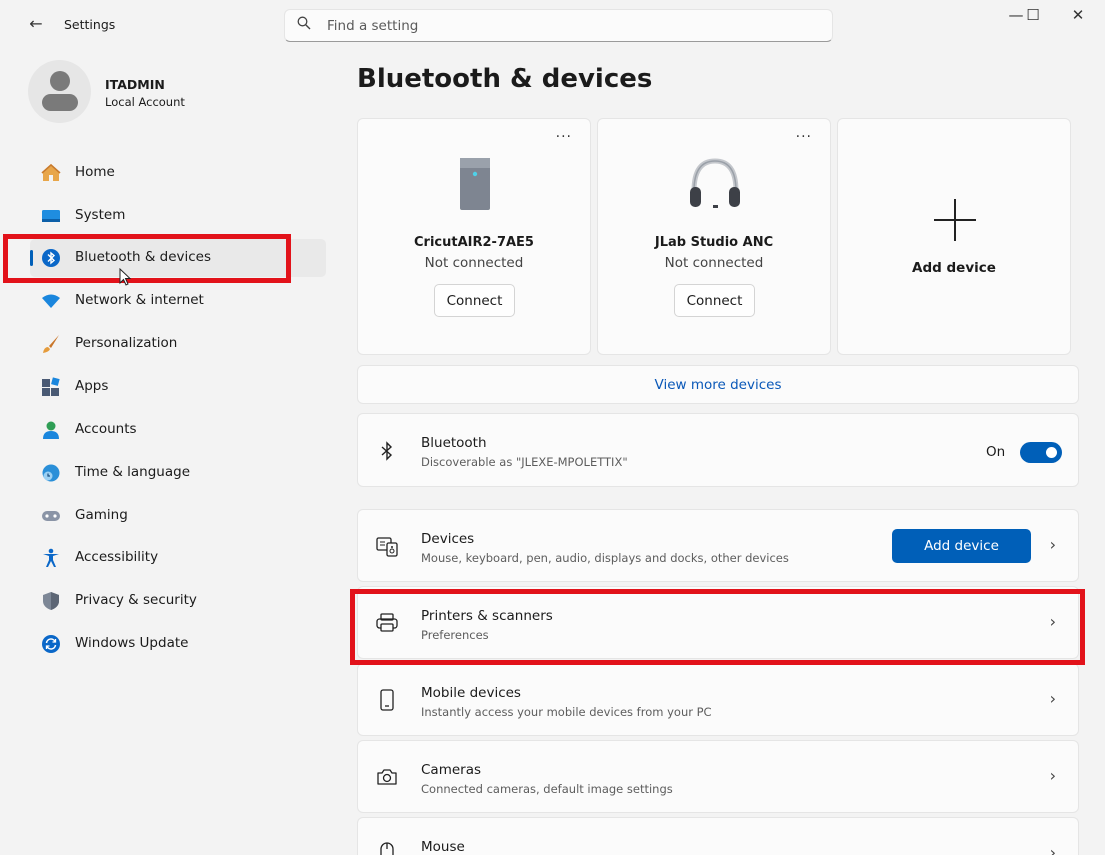 Image resolution: width=1105 pixels, height=855 pixels. I want to click on row-title: Printers & scanners, so click(487, 616).